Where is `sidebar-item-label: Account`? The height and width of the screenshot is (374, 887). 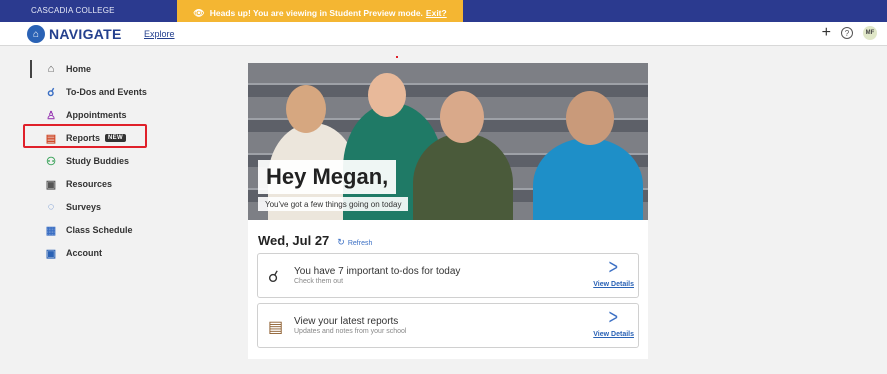 sidebar-item-label: Account is located at coordinates (84, 253).